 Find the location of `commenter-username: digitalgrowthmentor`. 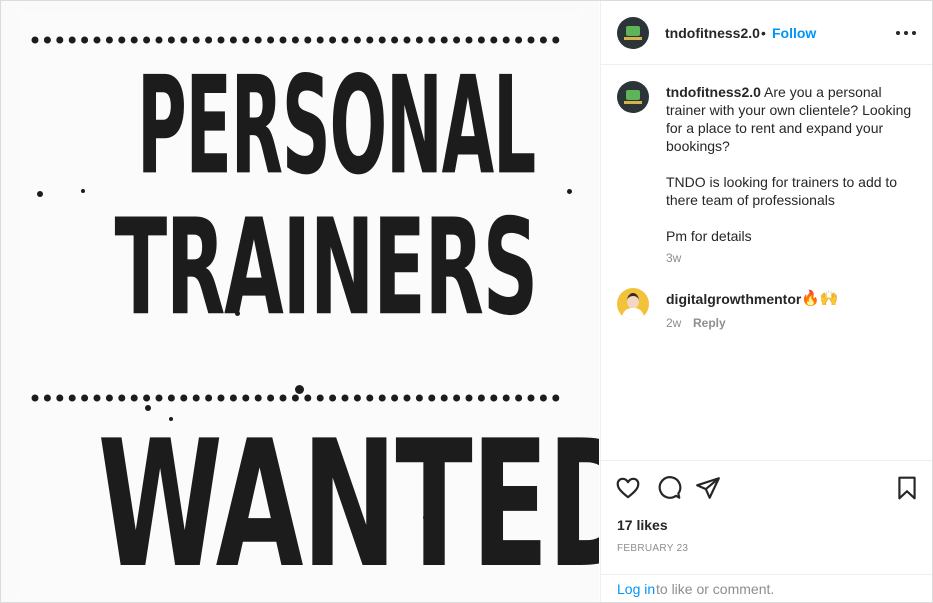

commenter-username: digitalgrowthmentor is located at coordinates (733, 299).